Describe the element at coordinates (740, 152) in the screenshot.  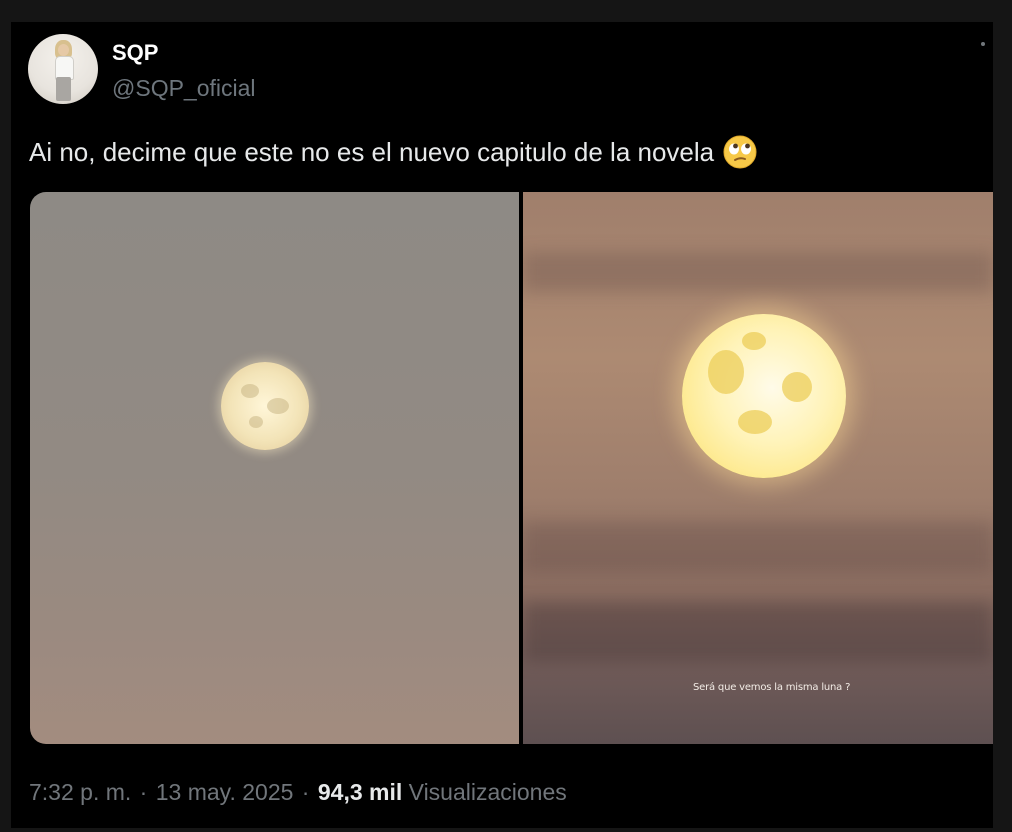
I see `face-with-rolling-eyes-icon` at that location.